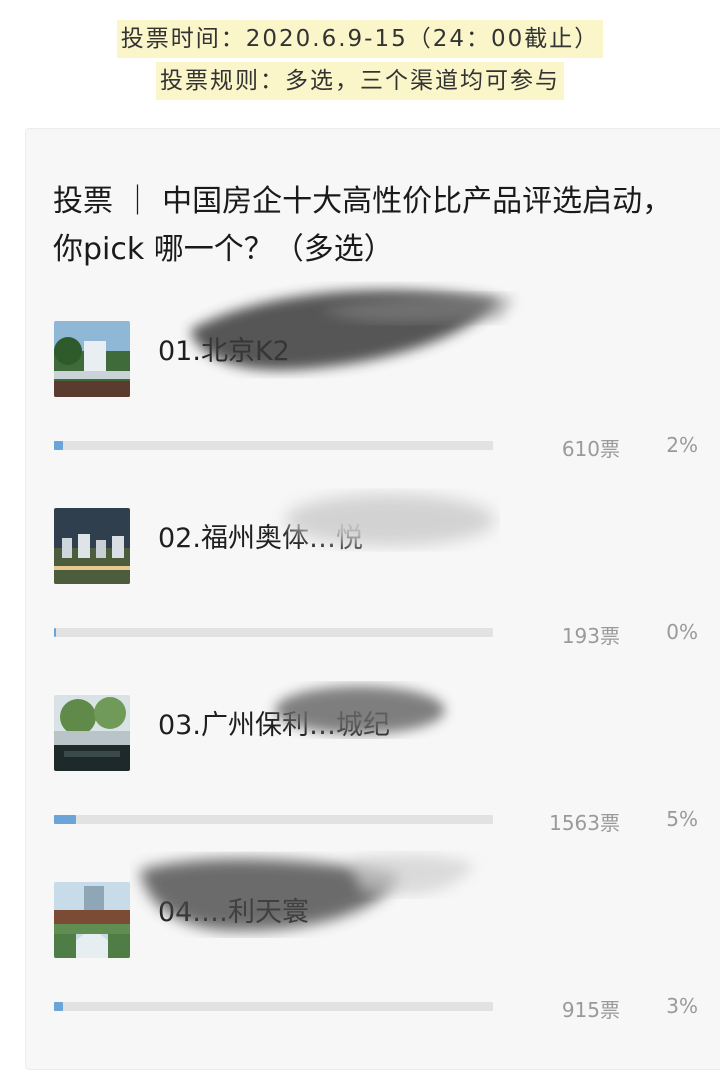  I want to click on vote-rule-text: 投票规则：多选，三个渠道均可参与, so click(360, 81).